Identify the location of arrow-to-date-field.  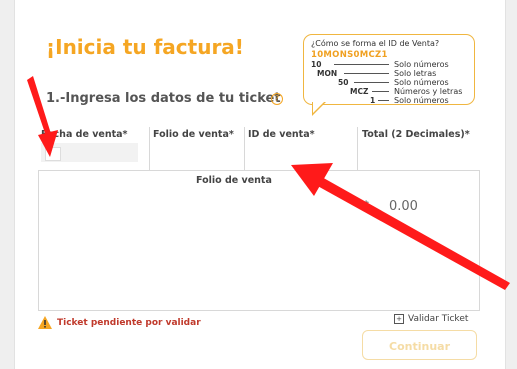
(42, 116).